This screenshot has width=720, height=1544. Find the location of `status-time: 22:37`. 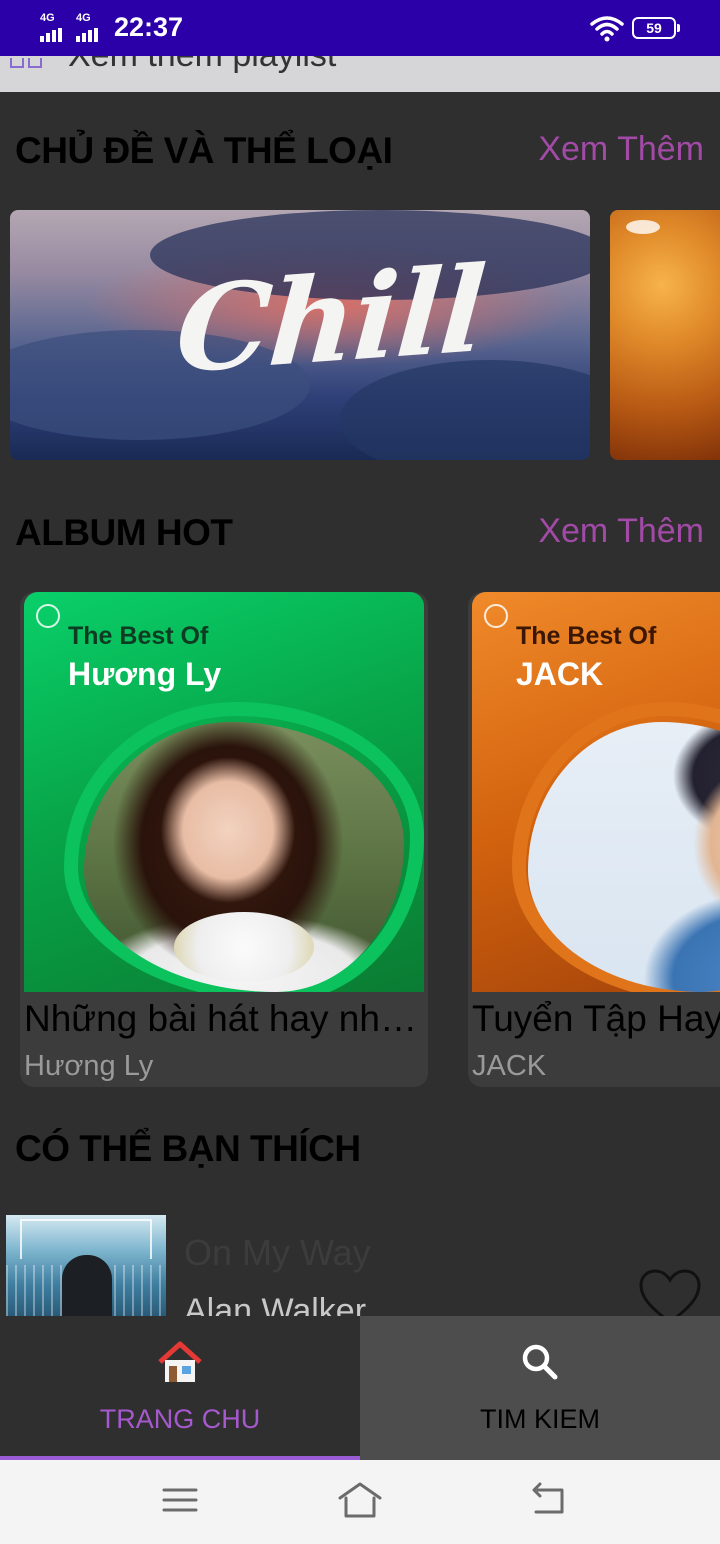

status-time: 22:37 is located at coordinates (149, 27).